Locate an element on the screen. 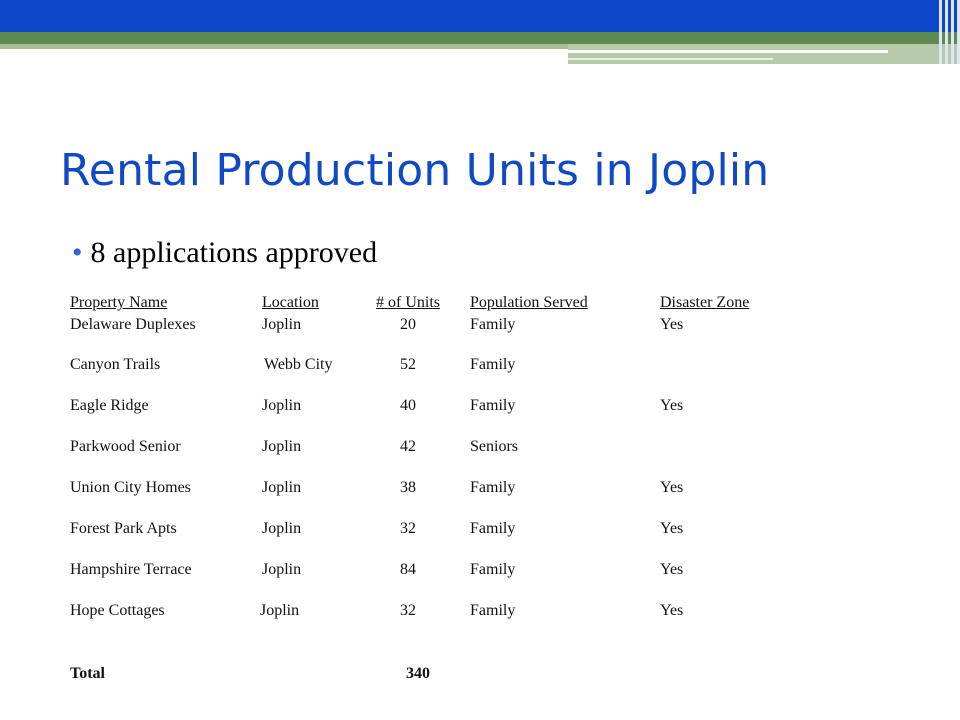 The image size is (960, 720). cell-property: Canyon Trails is located at coordinates (115, 364).